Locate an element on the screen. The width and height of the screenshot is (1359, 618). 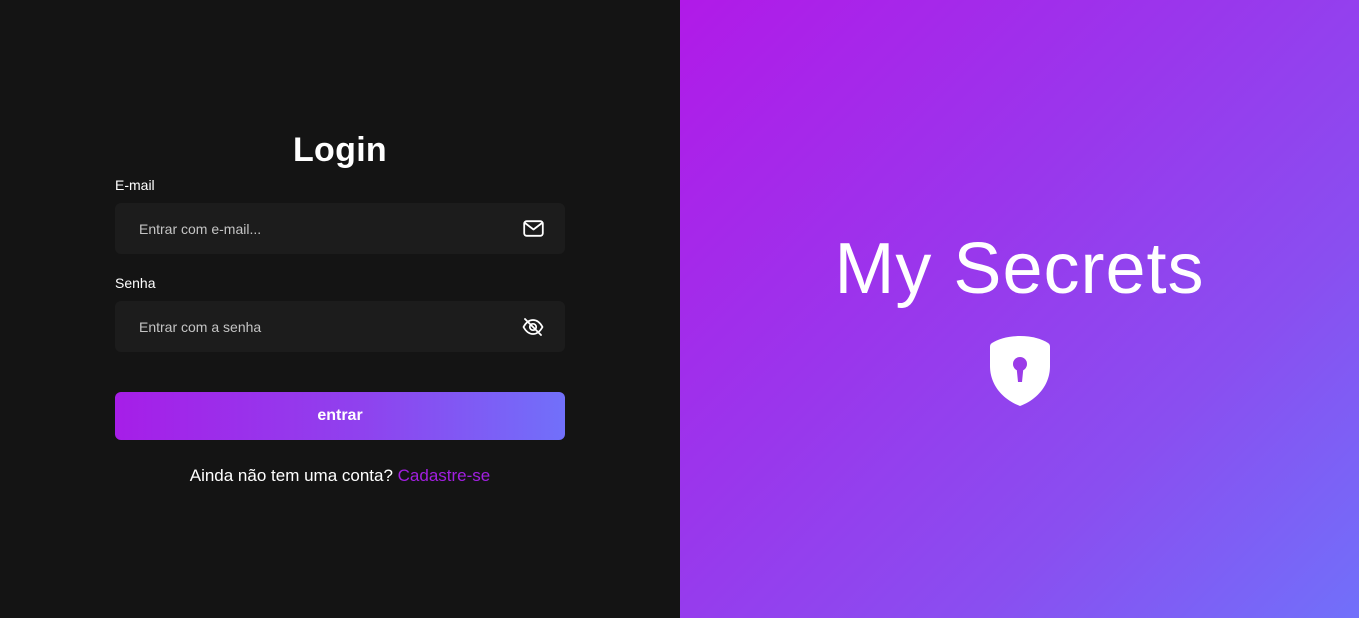
password-field-container is located at coordinates (340, 326).